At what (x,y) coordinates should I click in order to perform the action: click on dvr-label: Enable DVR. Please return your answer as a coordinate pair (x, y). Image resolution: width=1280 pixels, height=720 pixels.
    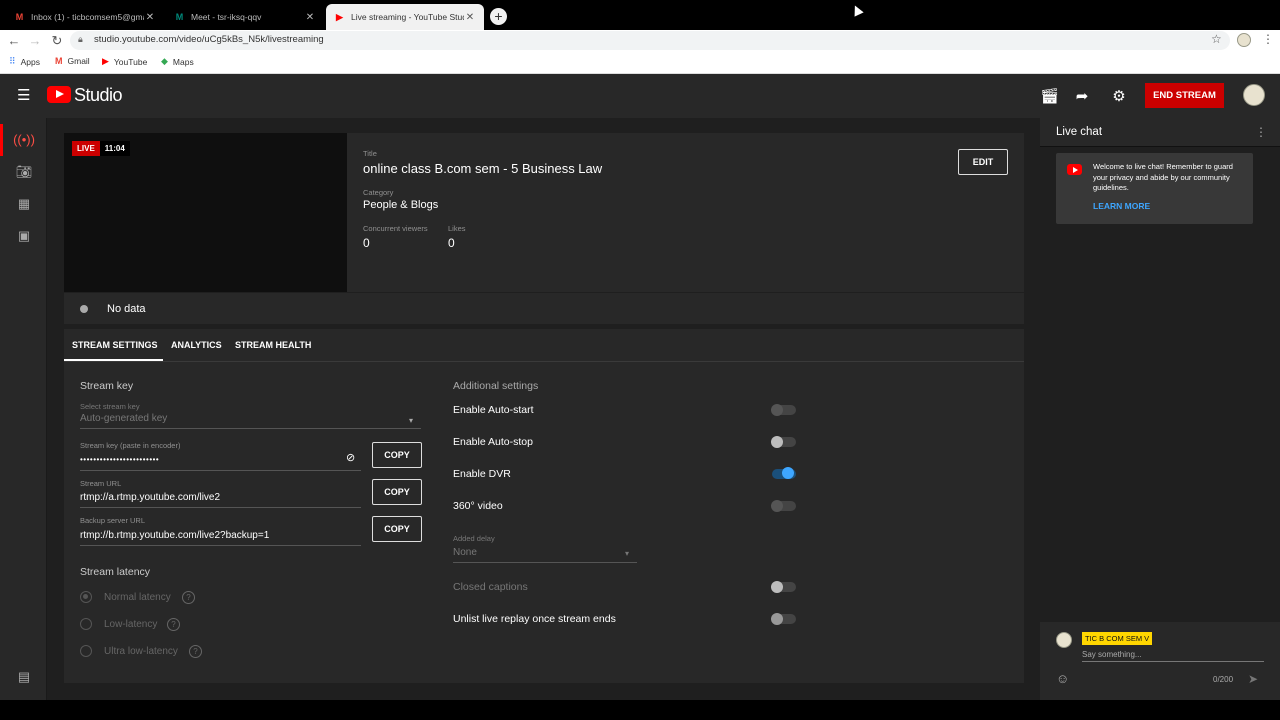
    Looking at the image, I should click on (482, 474).